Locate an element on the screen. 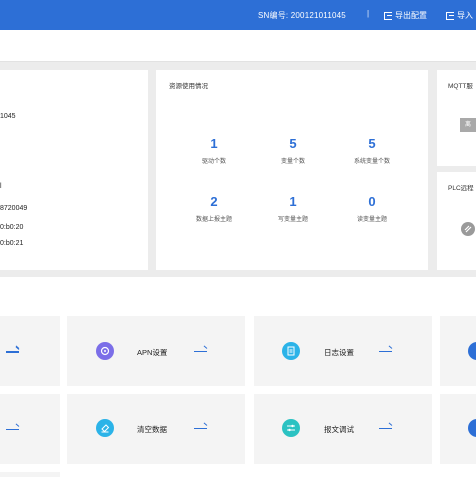 This screenshot has width=476, height=477. import-icon is located at coordinates (450, 15).